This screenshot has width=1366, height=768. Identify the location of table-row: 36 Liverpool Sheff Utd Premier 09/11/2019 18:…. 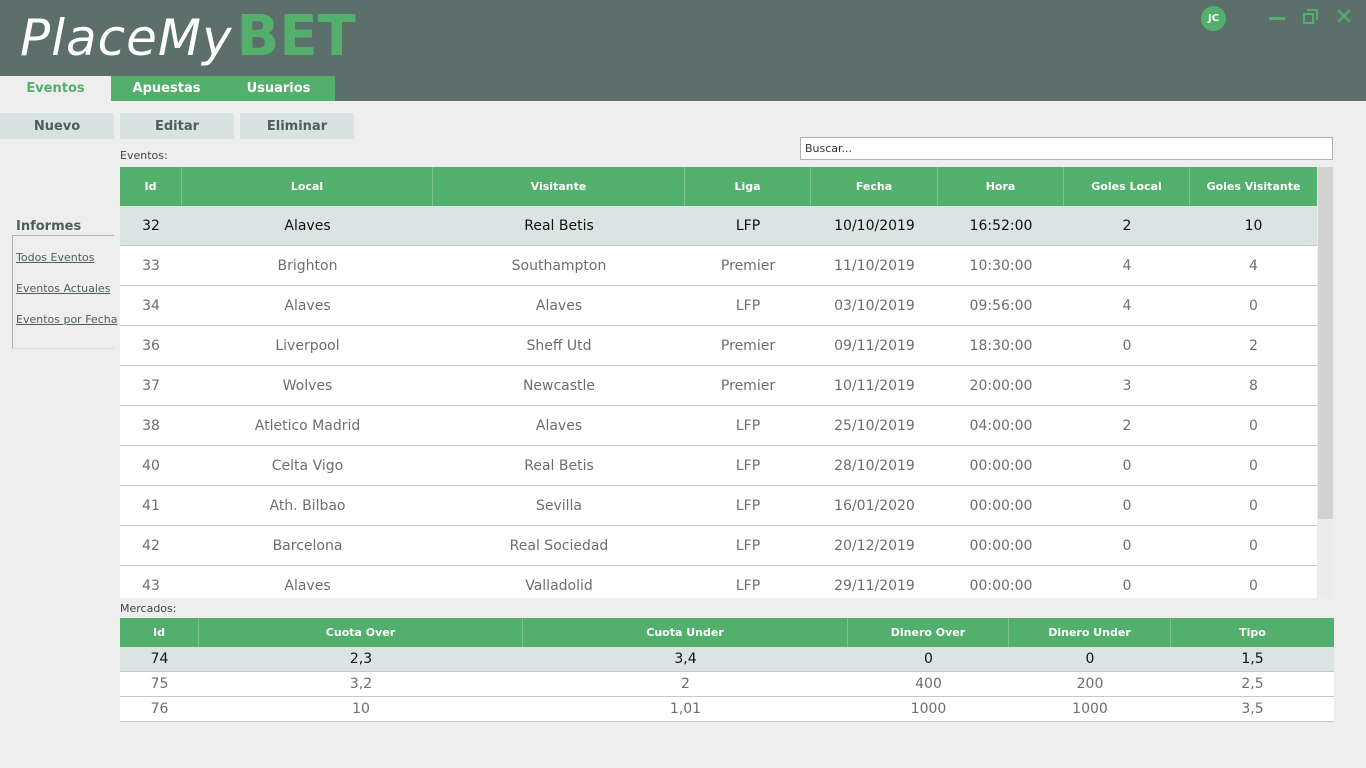
(718, 346).